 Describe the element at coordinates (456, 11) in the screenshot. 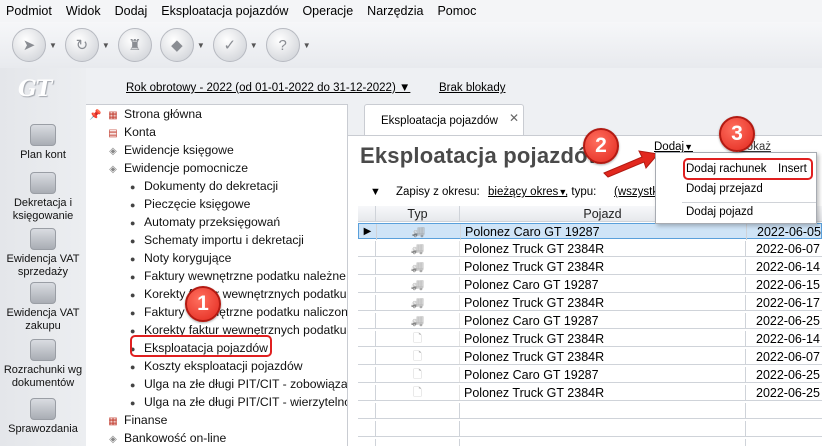

I see `menu-pomoc: Pomoc` at that location.